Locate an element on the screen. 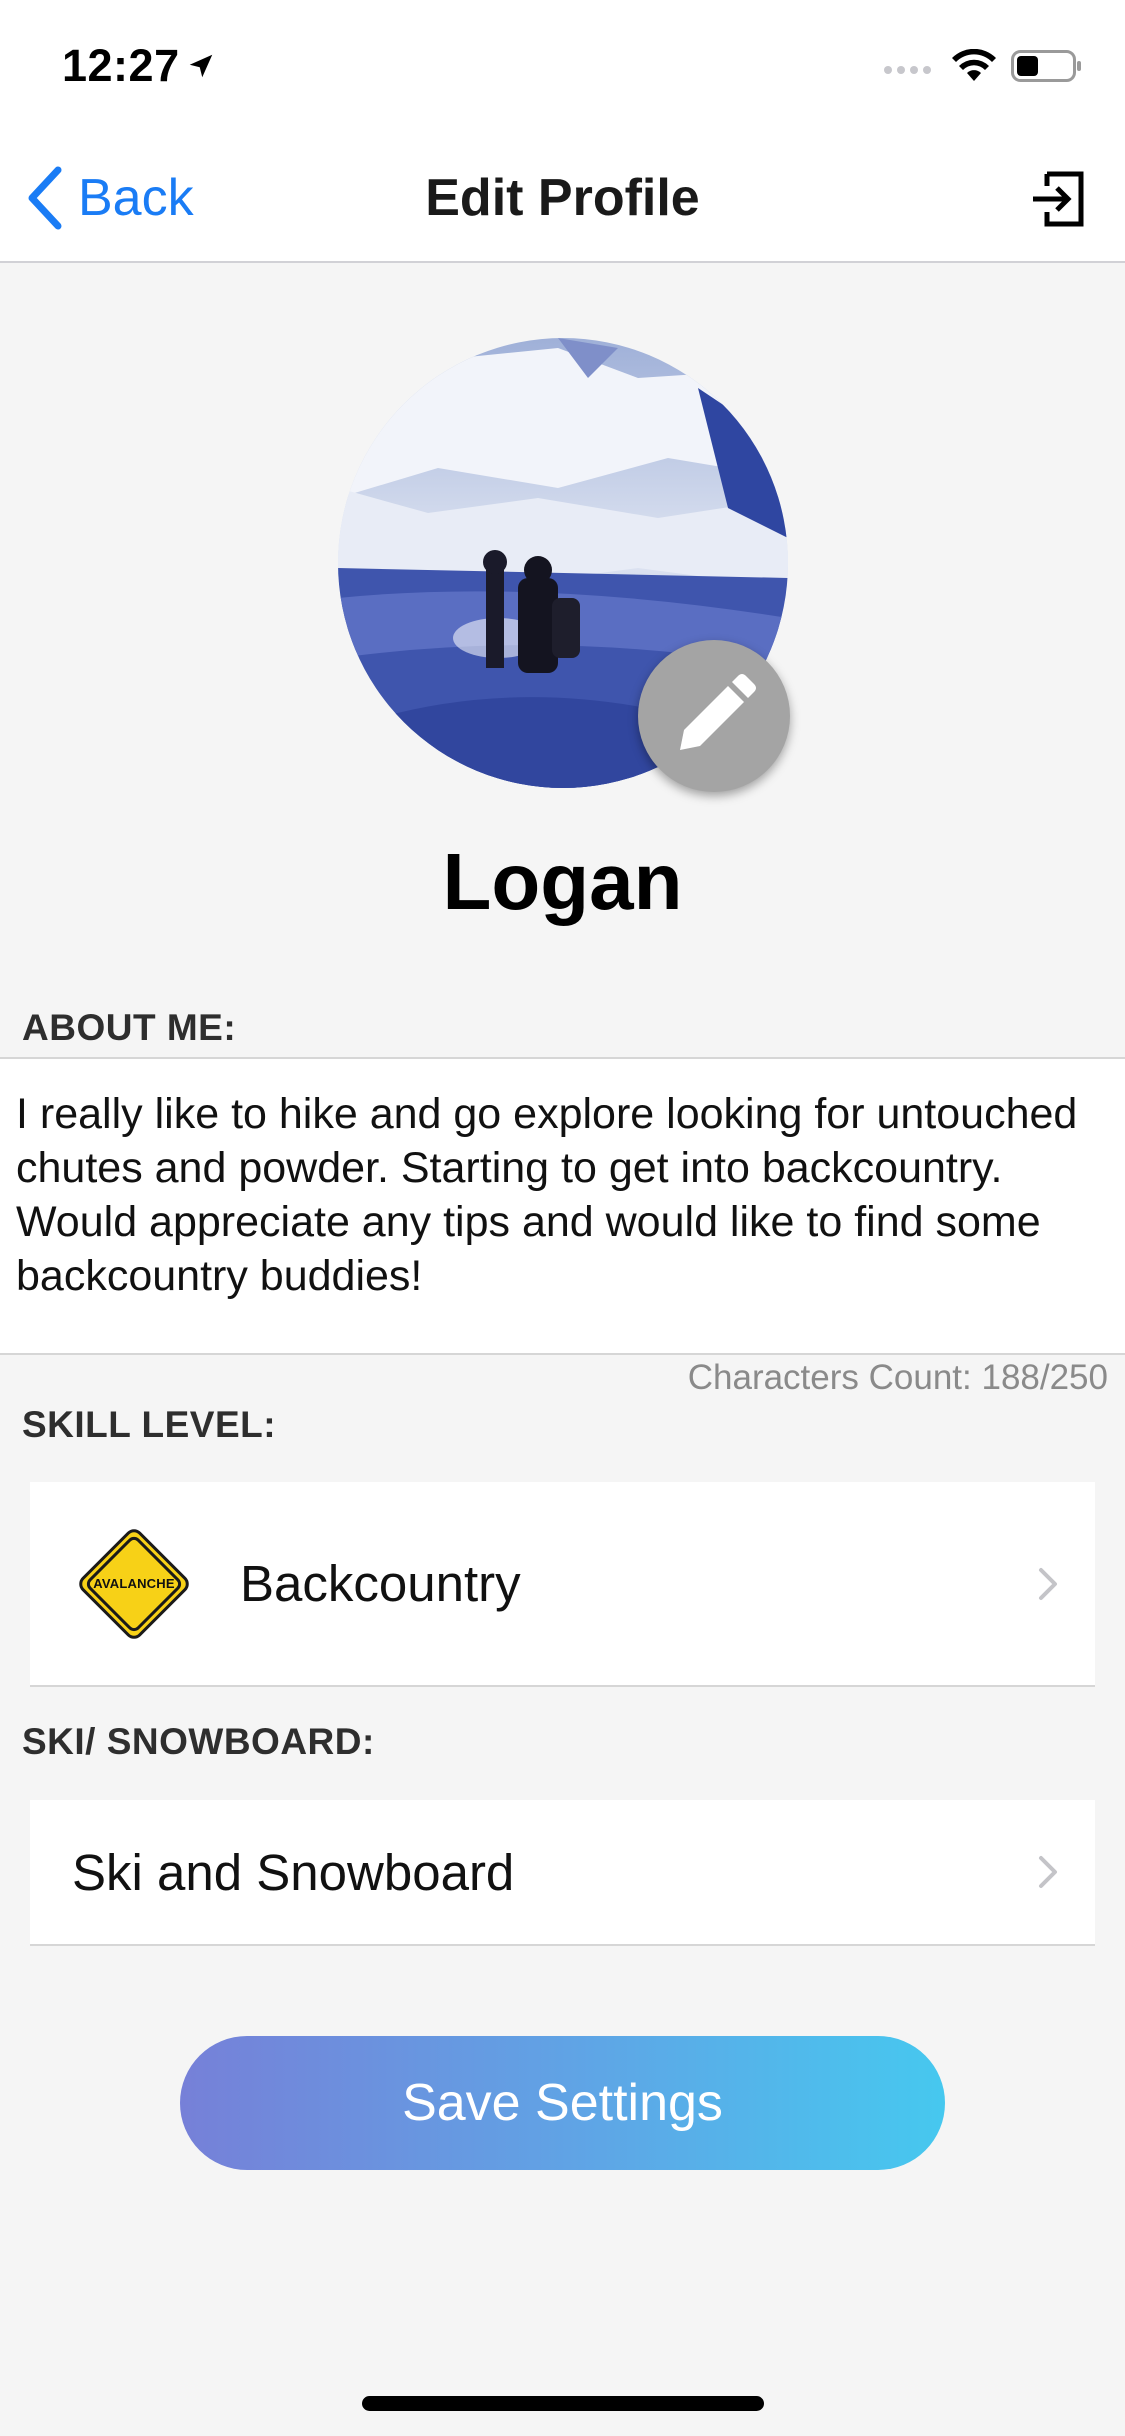 Image resolution: width=1125 pixels, height=2436 pixels. save-settings-button: Save Settings is located at coordinates (562, 2103).